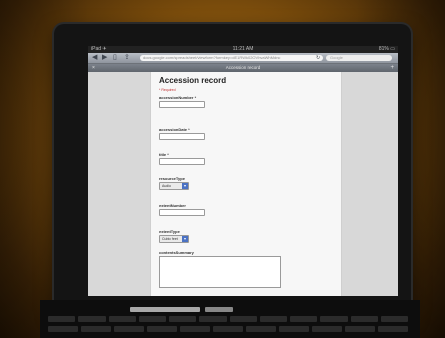 The image size is (445, 338). Describe the element at coordinates (172, 178) in the screenshot. I see `resource-type-label: resourceType` at that location.